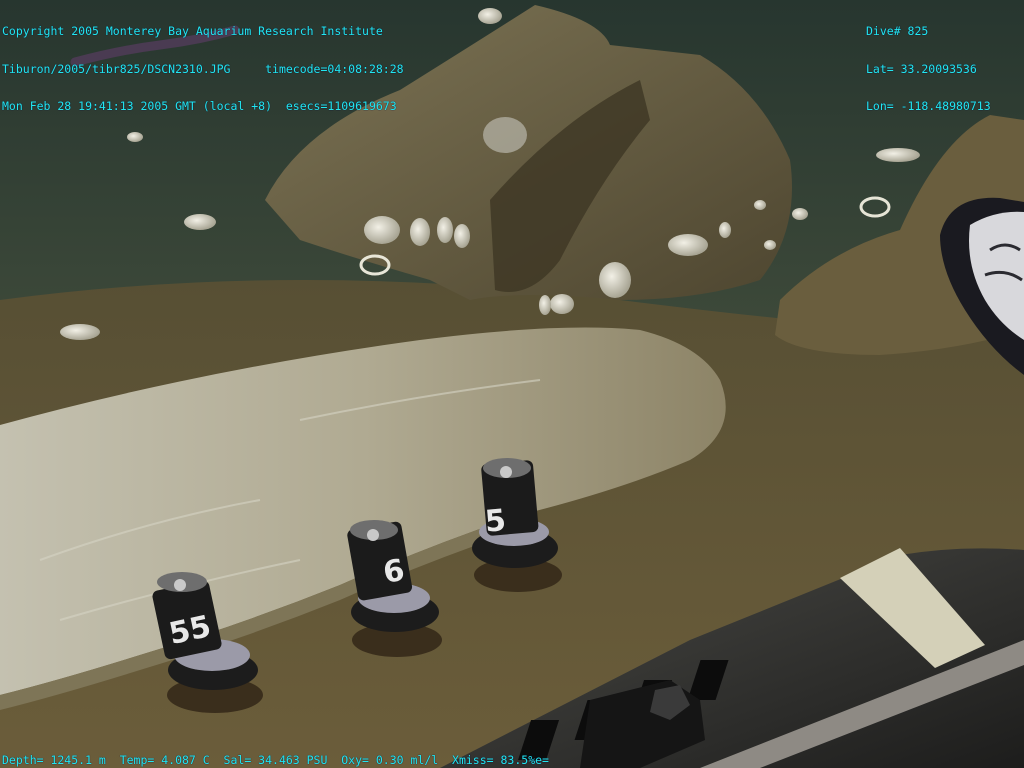 Image resolution: width=1024 pixels, height=768 pixels. I want to click on bacterial-mat, so click(505, 135).